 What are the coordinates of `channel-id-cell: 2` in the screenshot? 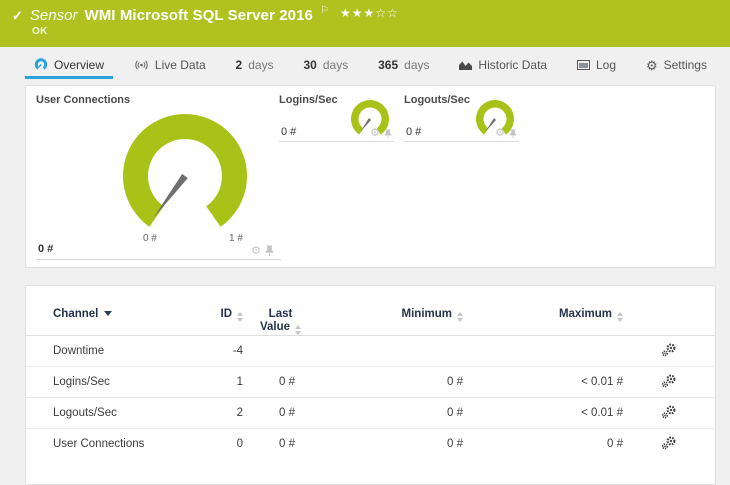 It's located at (225, 413).